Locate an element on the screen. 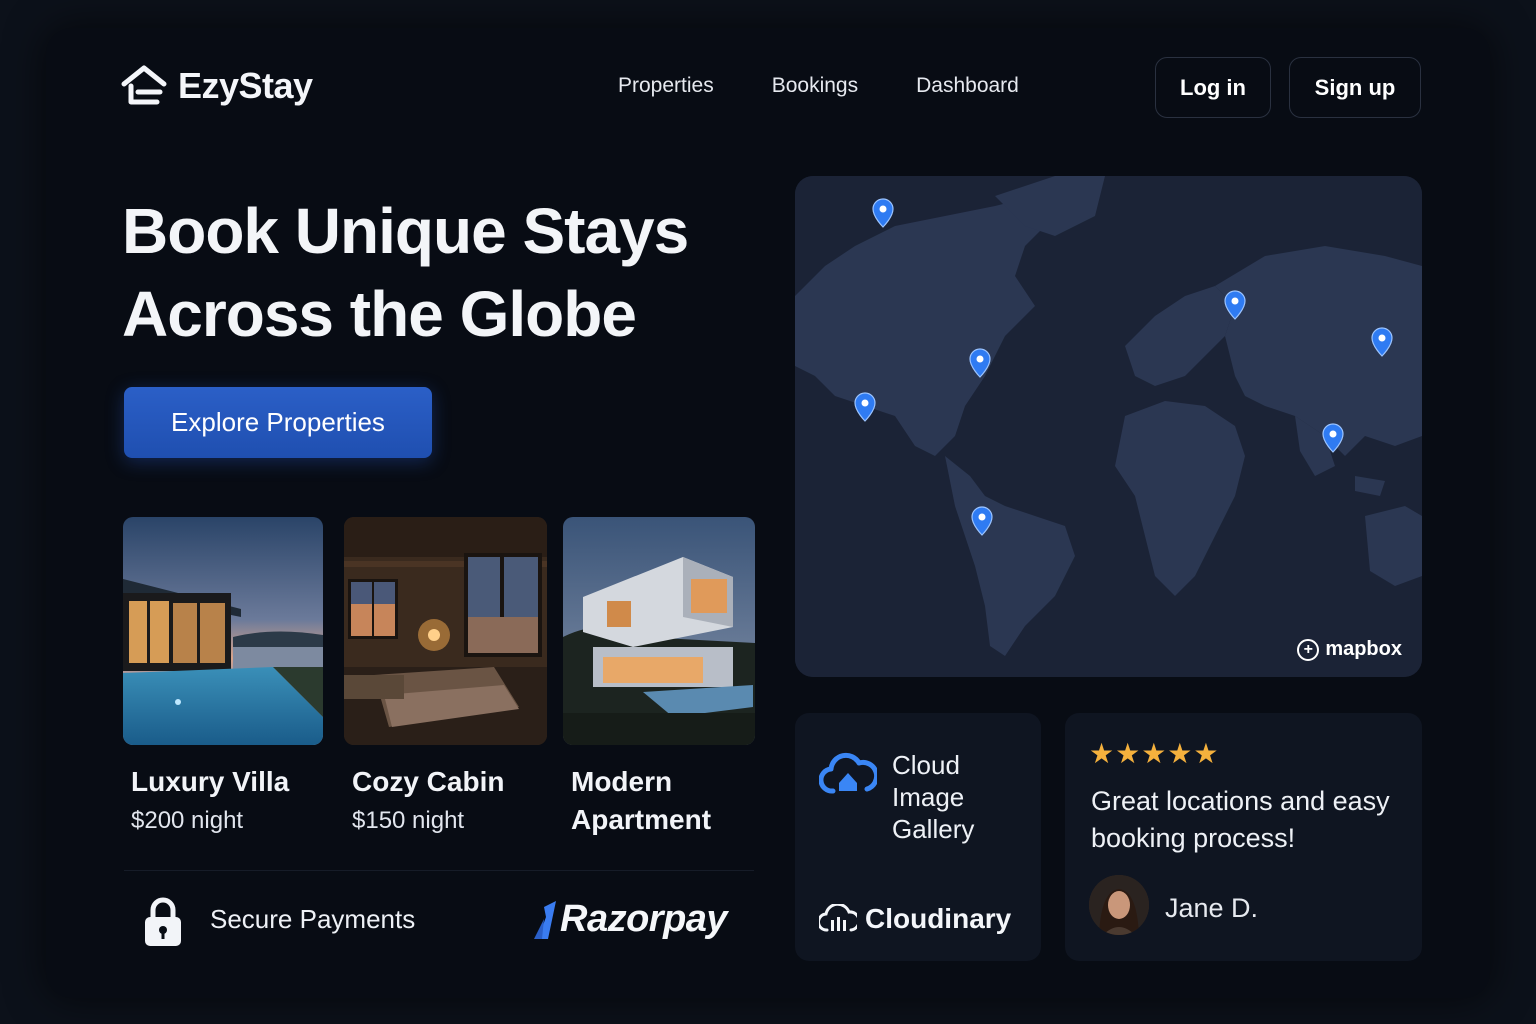 Image resolution: width=1536 pixels, height=1024 pixels. lock-icon is located at coordinates (163, 921).